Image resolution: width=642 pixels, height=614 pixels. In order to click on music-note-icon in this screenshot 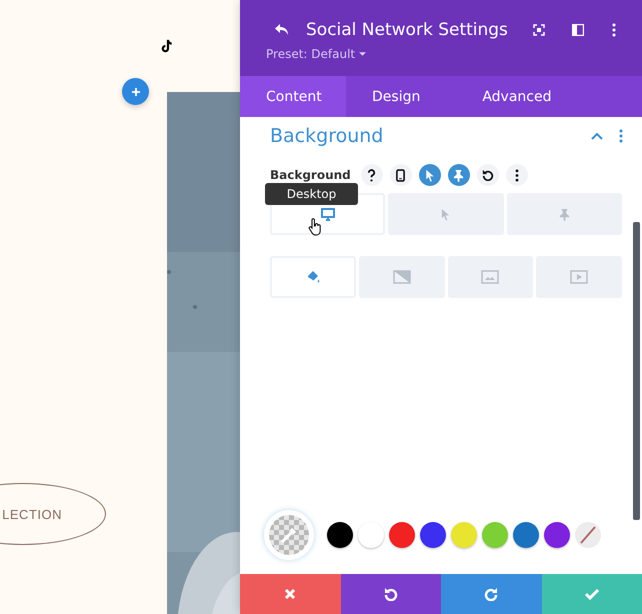, I will do `click(166, 46)`.